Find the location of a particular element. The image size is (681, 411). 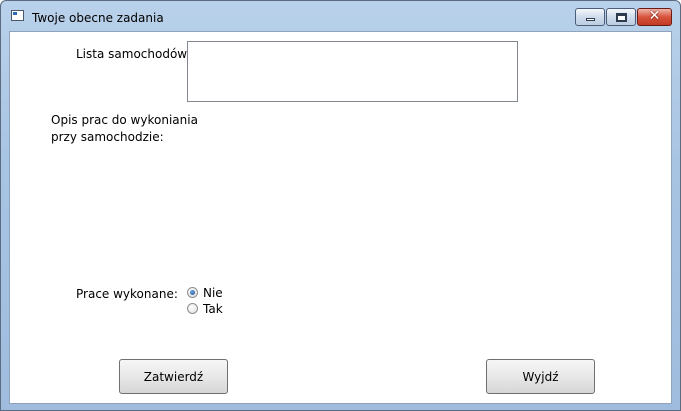

close-icon: ✕ is located at coordinates (654, 16).